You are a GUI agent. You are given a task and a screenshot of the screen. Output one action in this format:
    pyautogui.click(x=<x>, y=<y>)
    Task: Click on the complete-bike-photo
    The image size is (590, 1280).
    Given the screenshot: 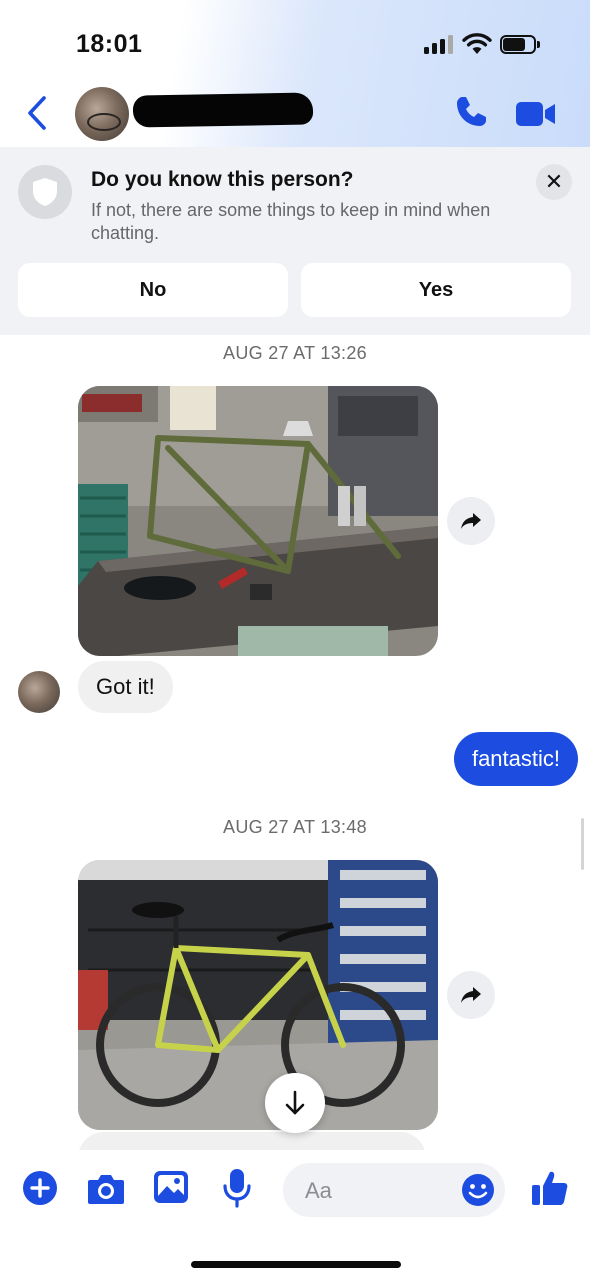 What is the action you would take?
    pyautogui.click(x=258, y=995)
    